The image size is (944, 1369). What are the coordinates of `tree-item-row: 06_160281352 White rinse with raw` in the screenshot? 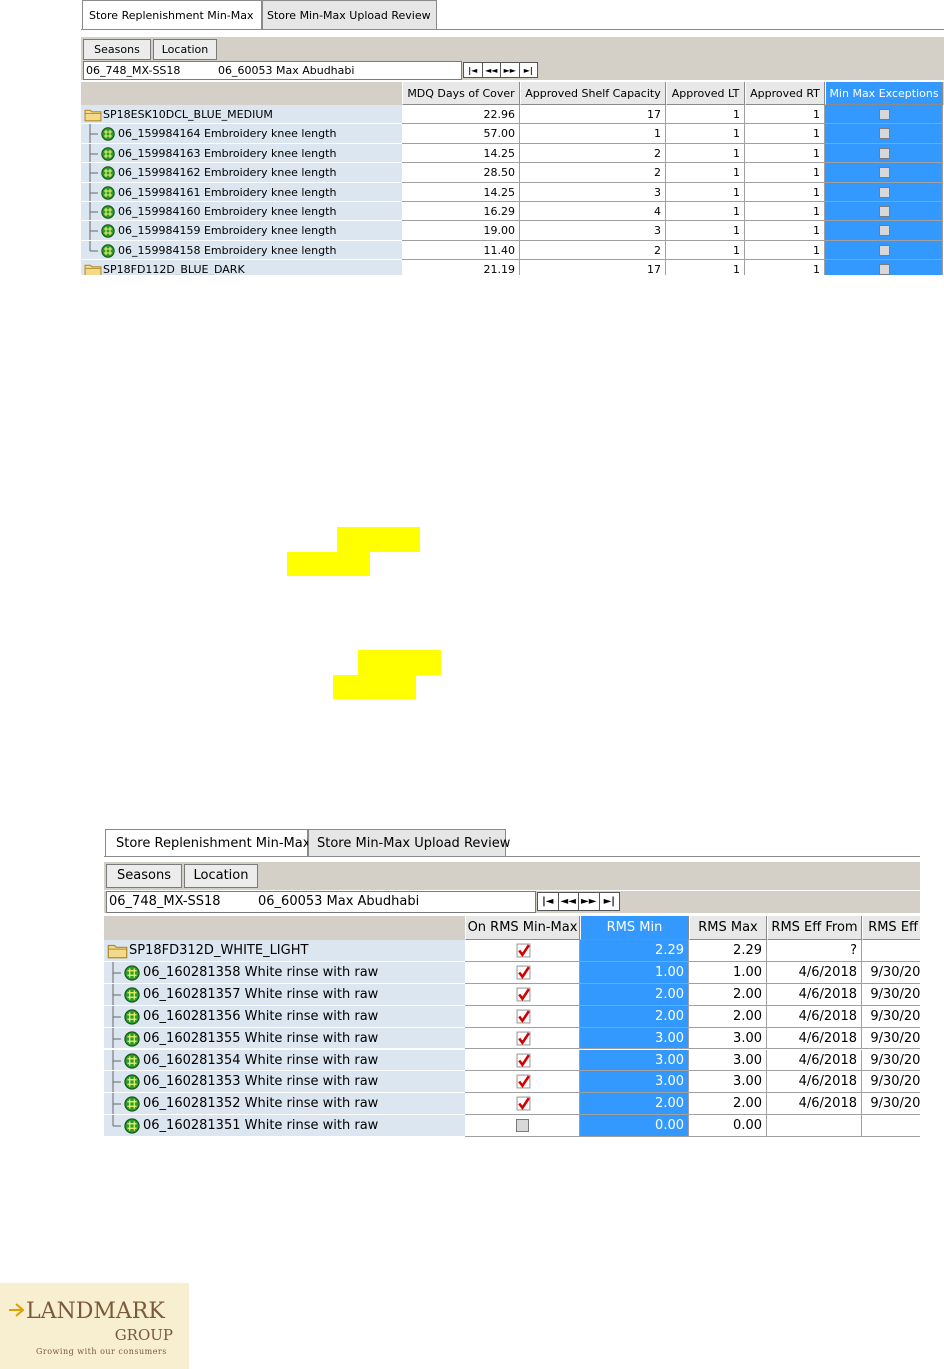 It's located at (284, 1104).